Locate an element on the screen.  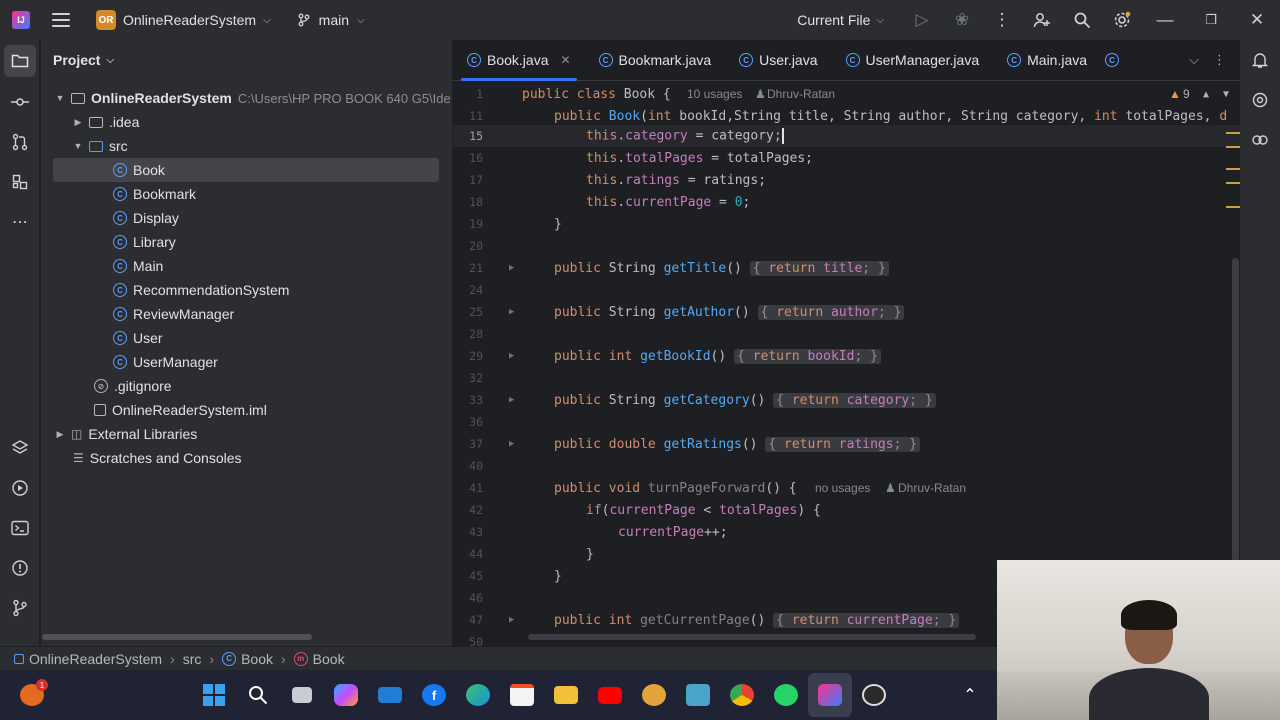
tab-user-java: C User.java is located at coordinates (778, 60).